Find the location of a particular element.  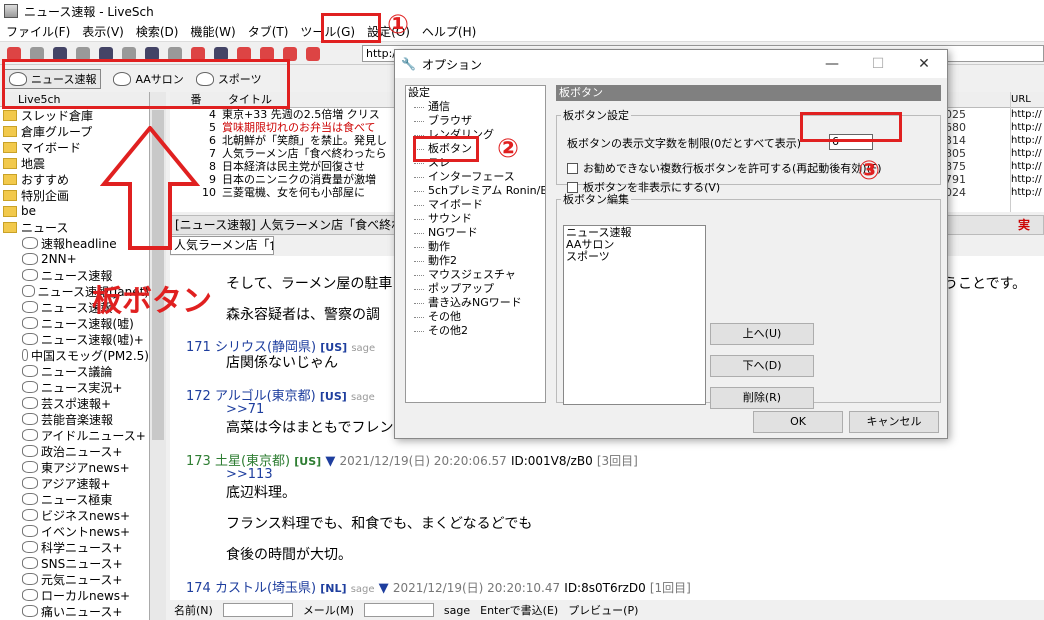

options-tree-item: 動作2 is located at coordinates (475, 261).